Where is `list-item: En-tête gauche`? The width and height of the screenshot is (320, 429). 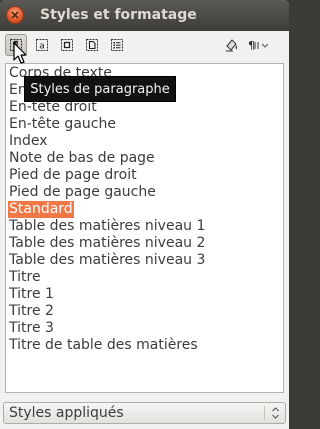
list-item: En-tête gauche is located at coordinates (62, 124).